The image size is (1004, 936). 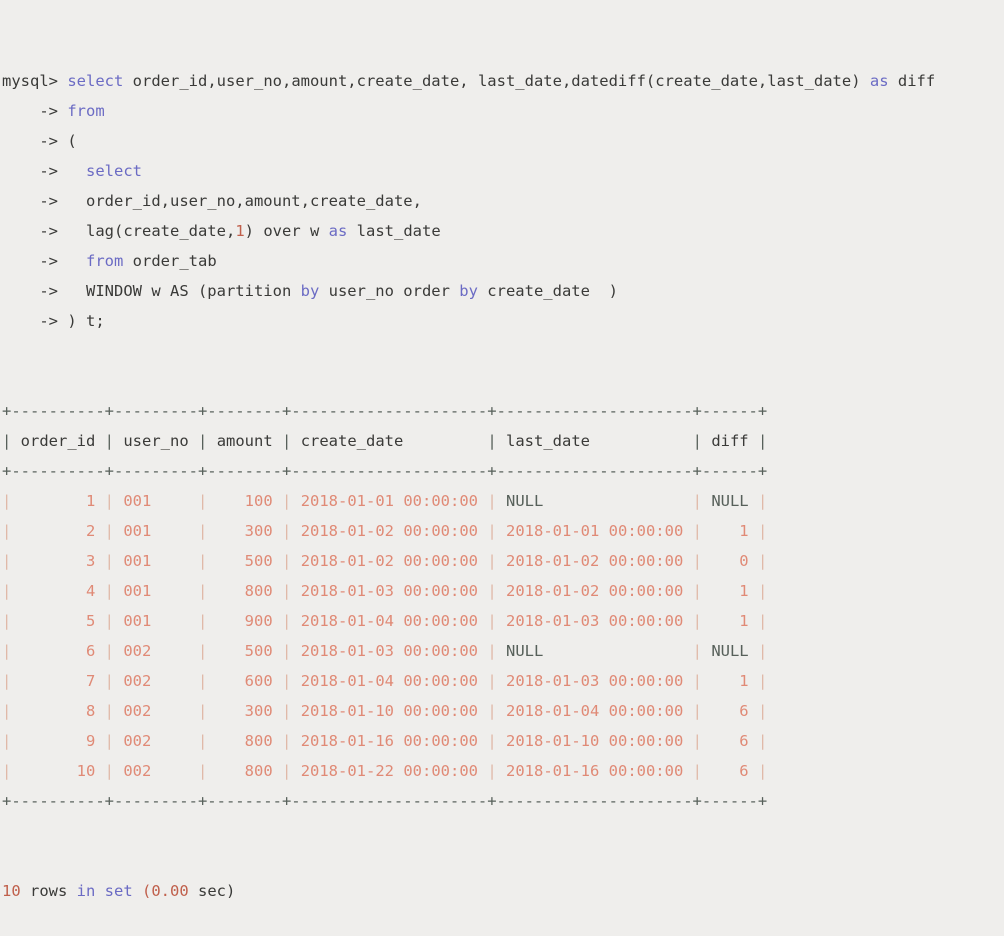 I want to click on sql-text: order_id,user_no,amount,create_date,, so click(x=240, y=201).